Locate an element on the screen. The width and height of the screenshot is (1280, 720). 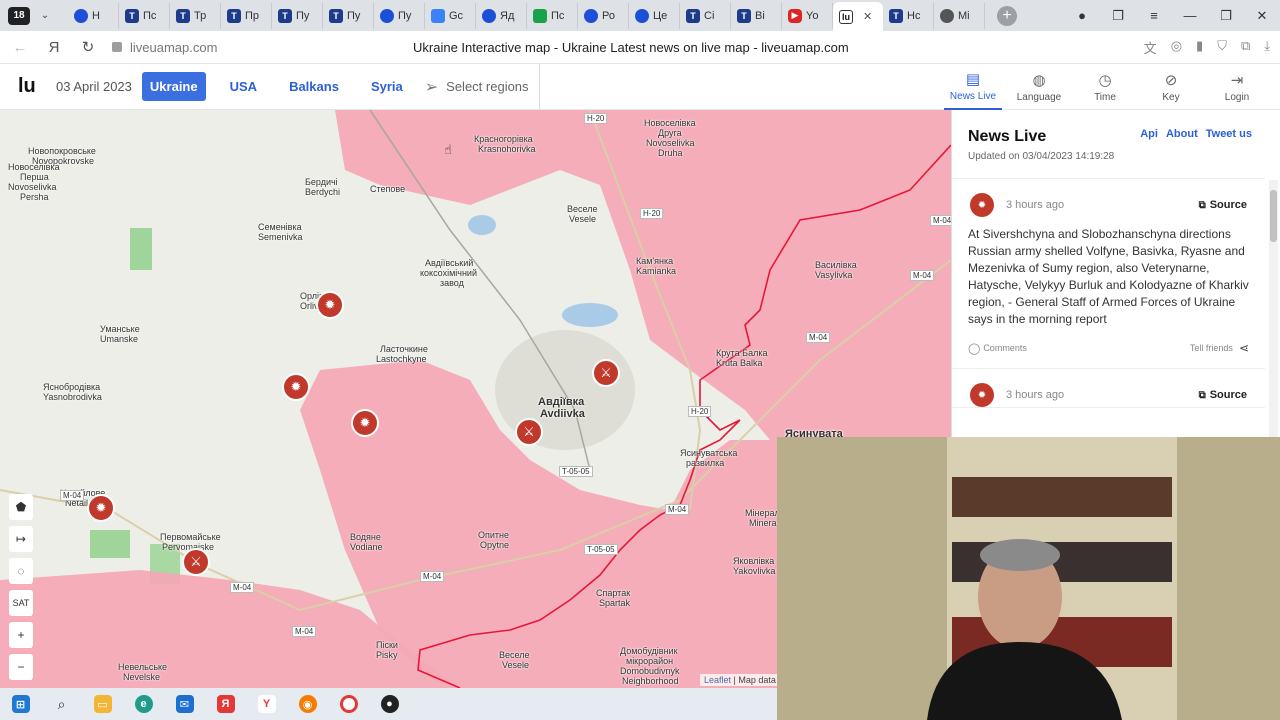
browser-tab: Яд is located at coordinates (501, 15).